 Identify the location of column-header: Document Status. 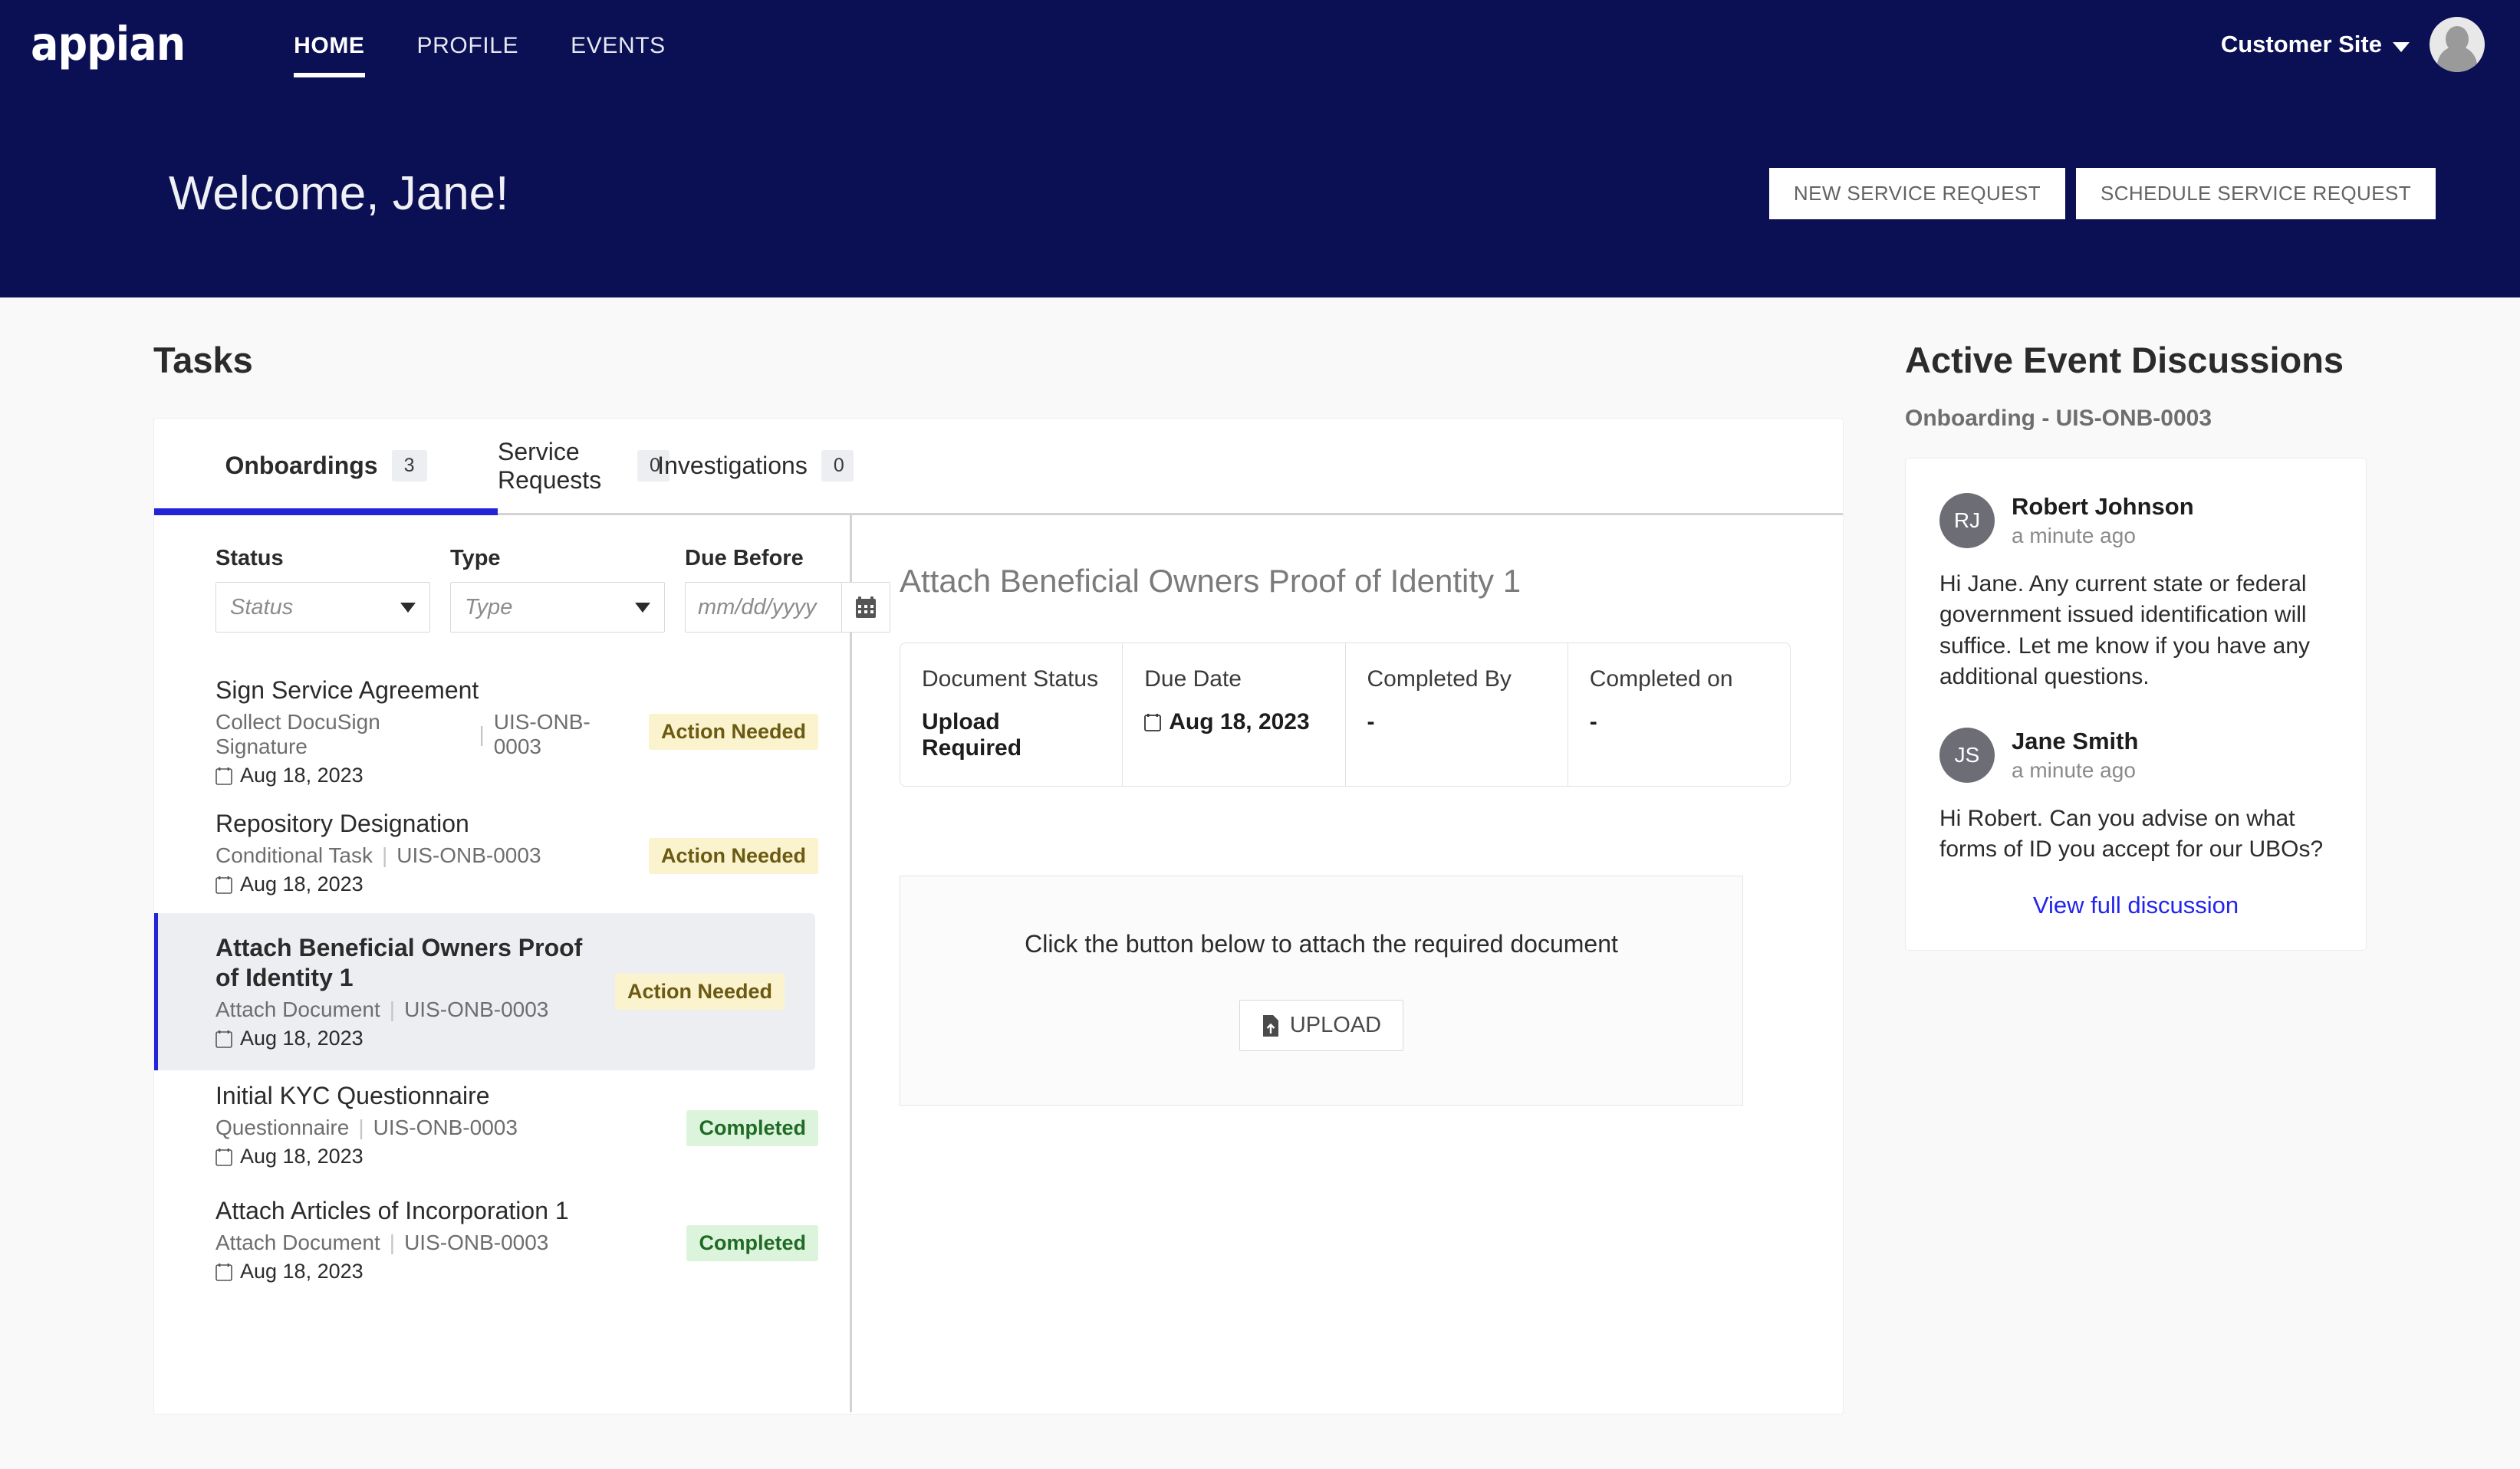
(1010, 679).